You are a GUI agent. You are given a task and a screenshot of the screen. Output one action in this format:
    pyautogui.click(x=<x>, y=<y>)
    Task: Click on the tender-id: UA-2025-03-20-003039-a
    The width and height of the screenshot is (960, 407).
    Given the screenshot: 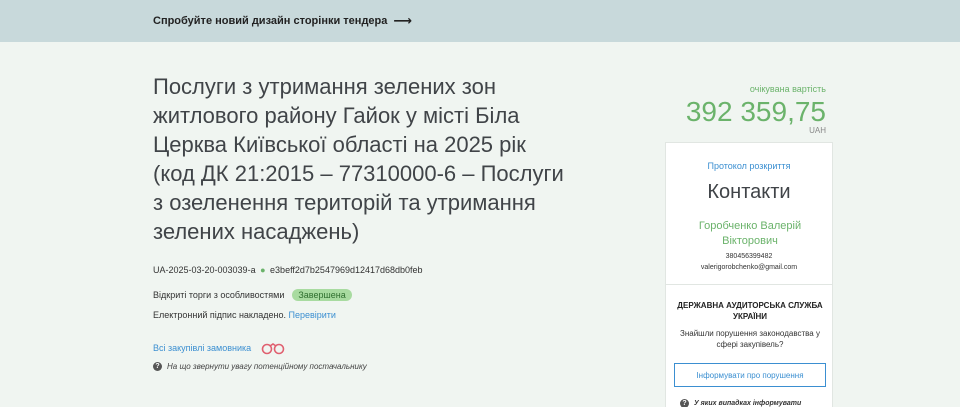 What is the action you would take?
    pyautogui.click(x=204, y=270)
    